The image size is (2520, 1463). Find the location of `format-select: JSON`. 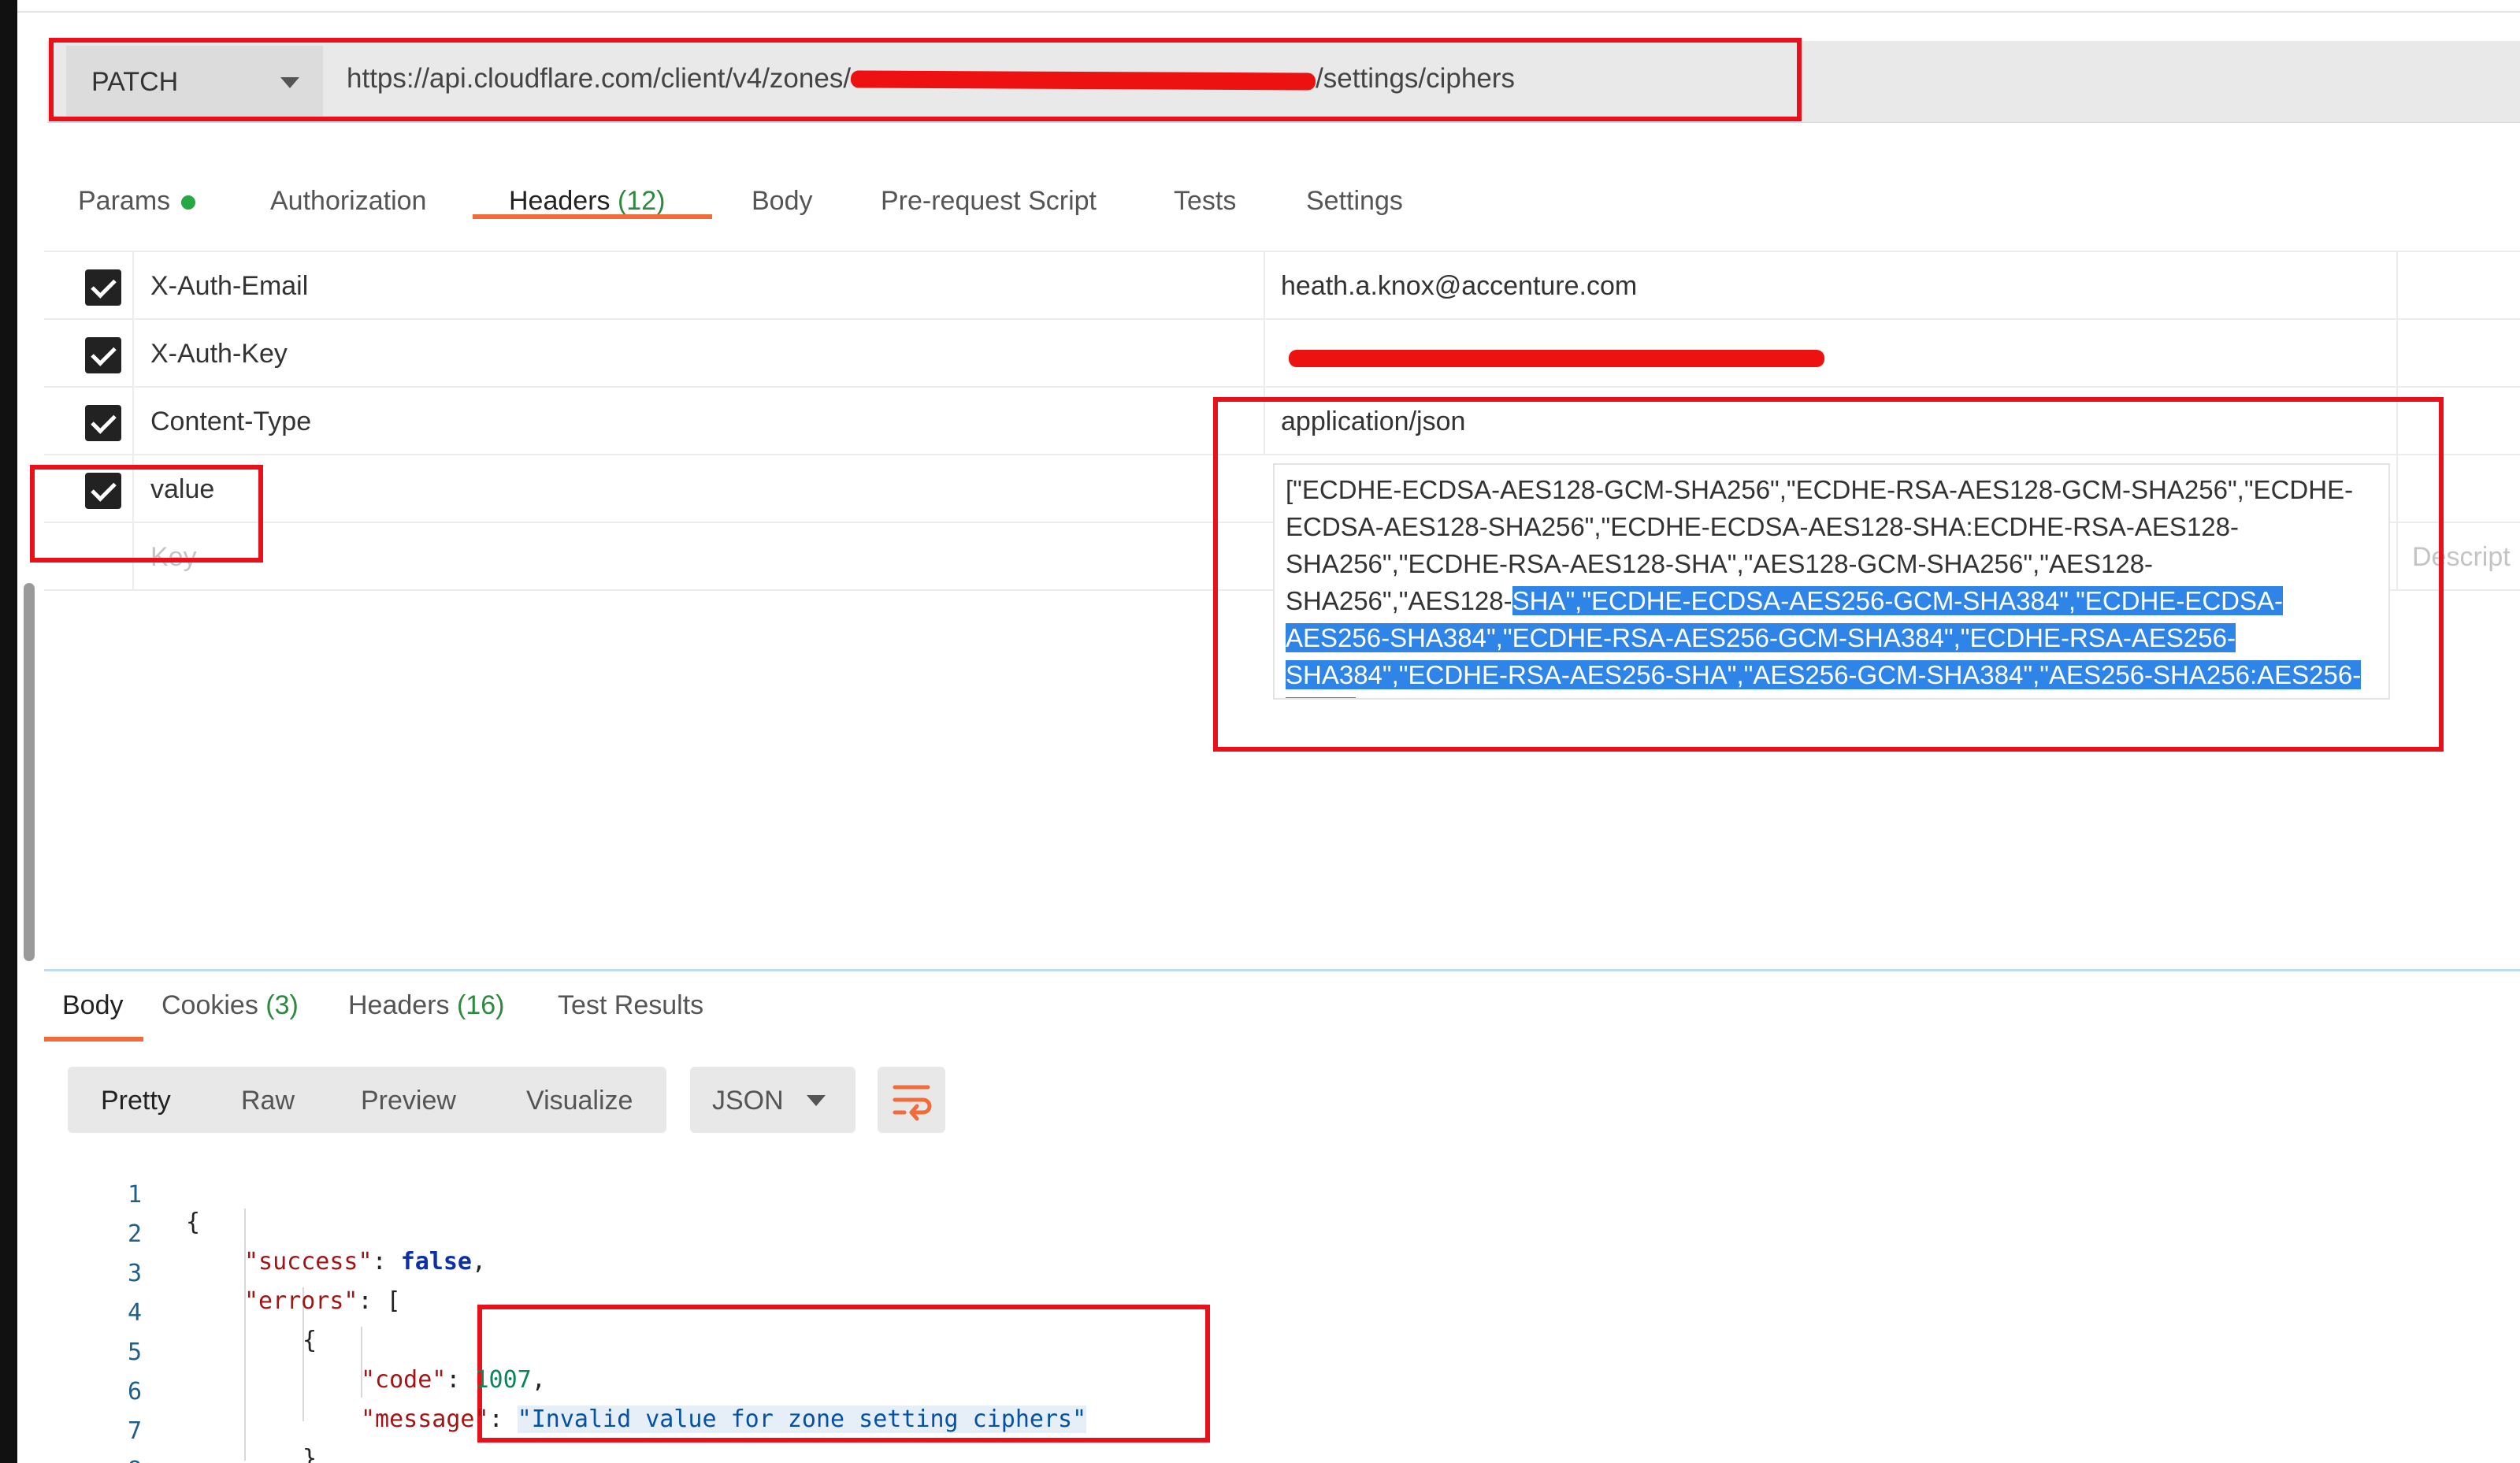

format-select: JSON is located at coordinates (772, 1100).